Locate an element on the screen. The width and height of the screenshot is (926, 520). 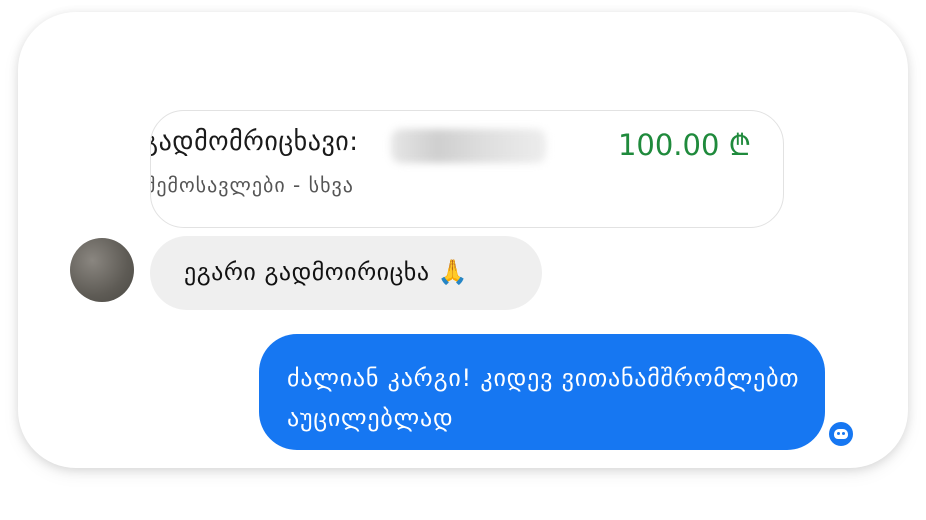
incoming-message-bubble: ეგარი გადმოირიცხა 🙏 is located at coordinates (346, 273).